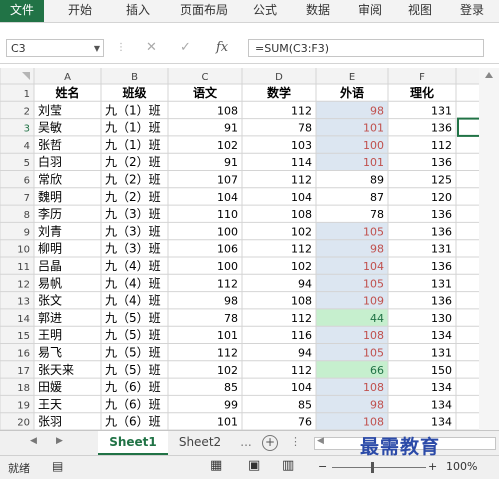 This screenshot has width=499, height=479. Describe the element at coordinates (422, 77) in the screenshot. I see `column-header: F` at that location.